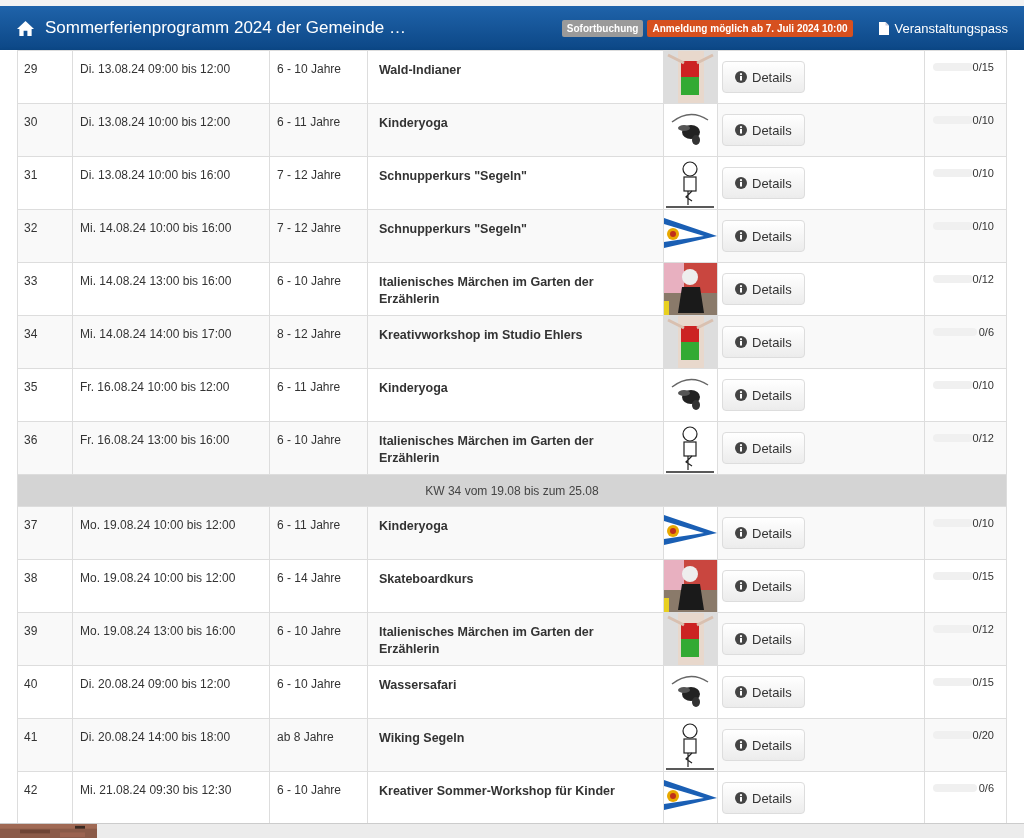  What do you see at coordinates (602, 28) in the screenshot?
I see `status-badge: Sofortbuchung` at bounding box center [602, 28].